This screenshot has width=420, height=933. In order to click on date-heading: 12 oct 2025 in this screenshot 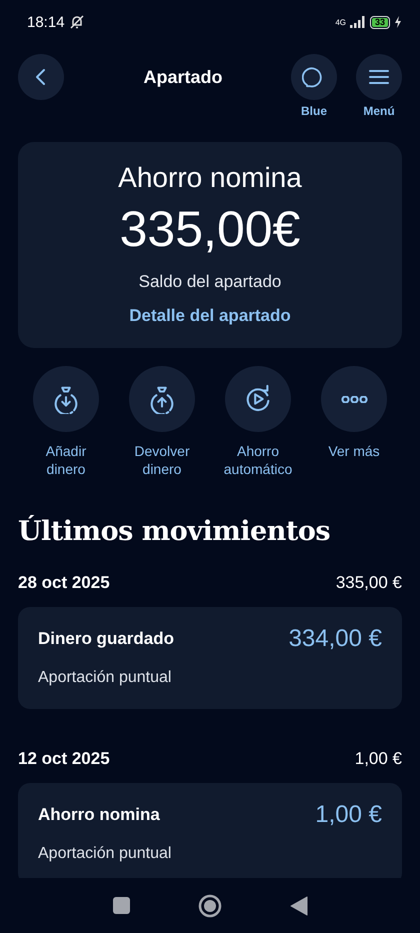, I will do `click(64, 759)`.